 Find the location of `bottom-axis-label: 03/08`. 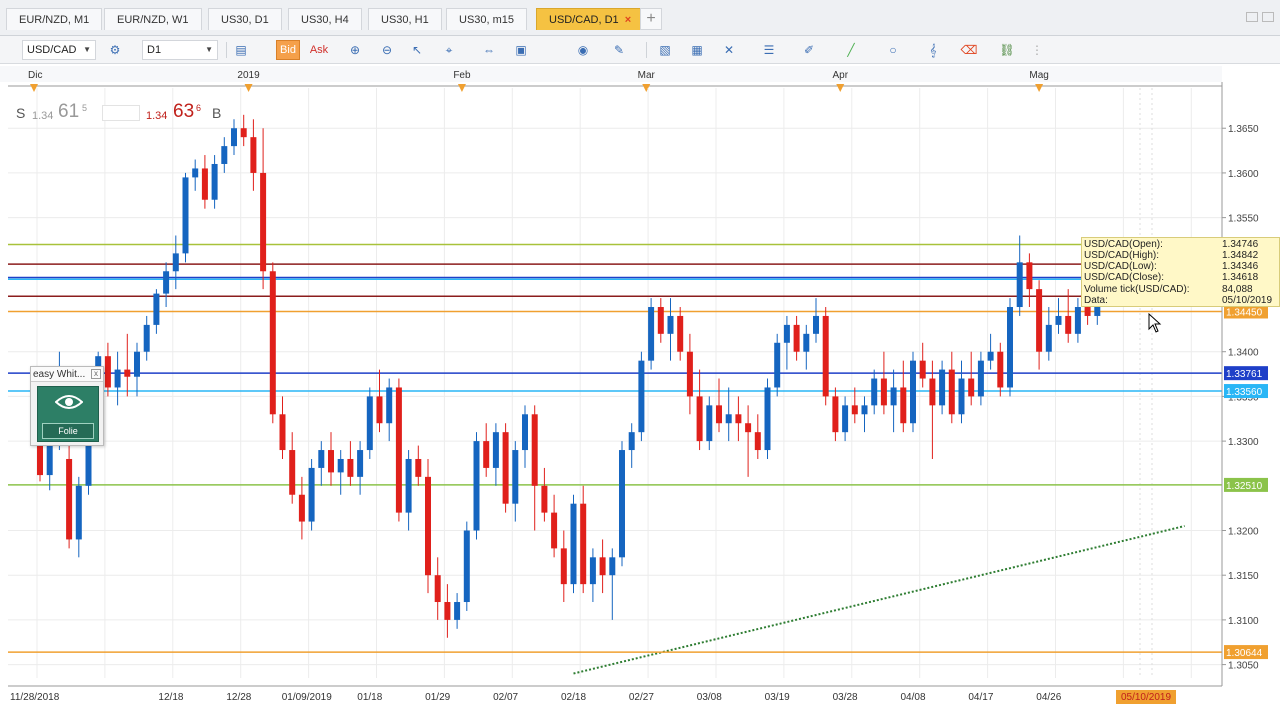

bottom-axis-label: 03/08 is located at coordinates (709, 697).